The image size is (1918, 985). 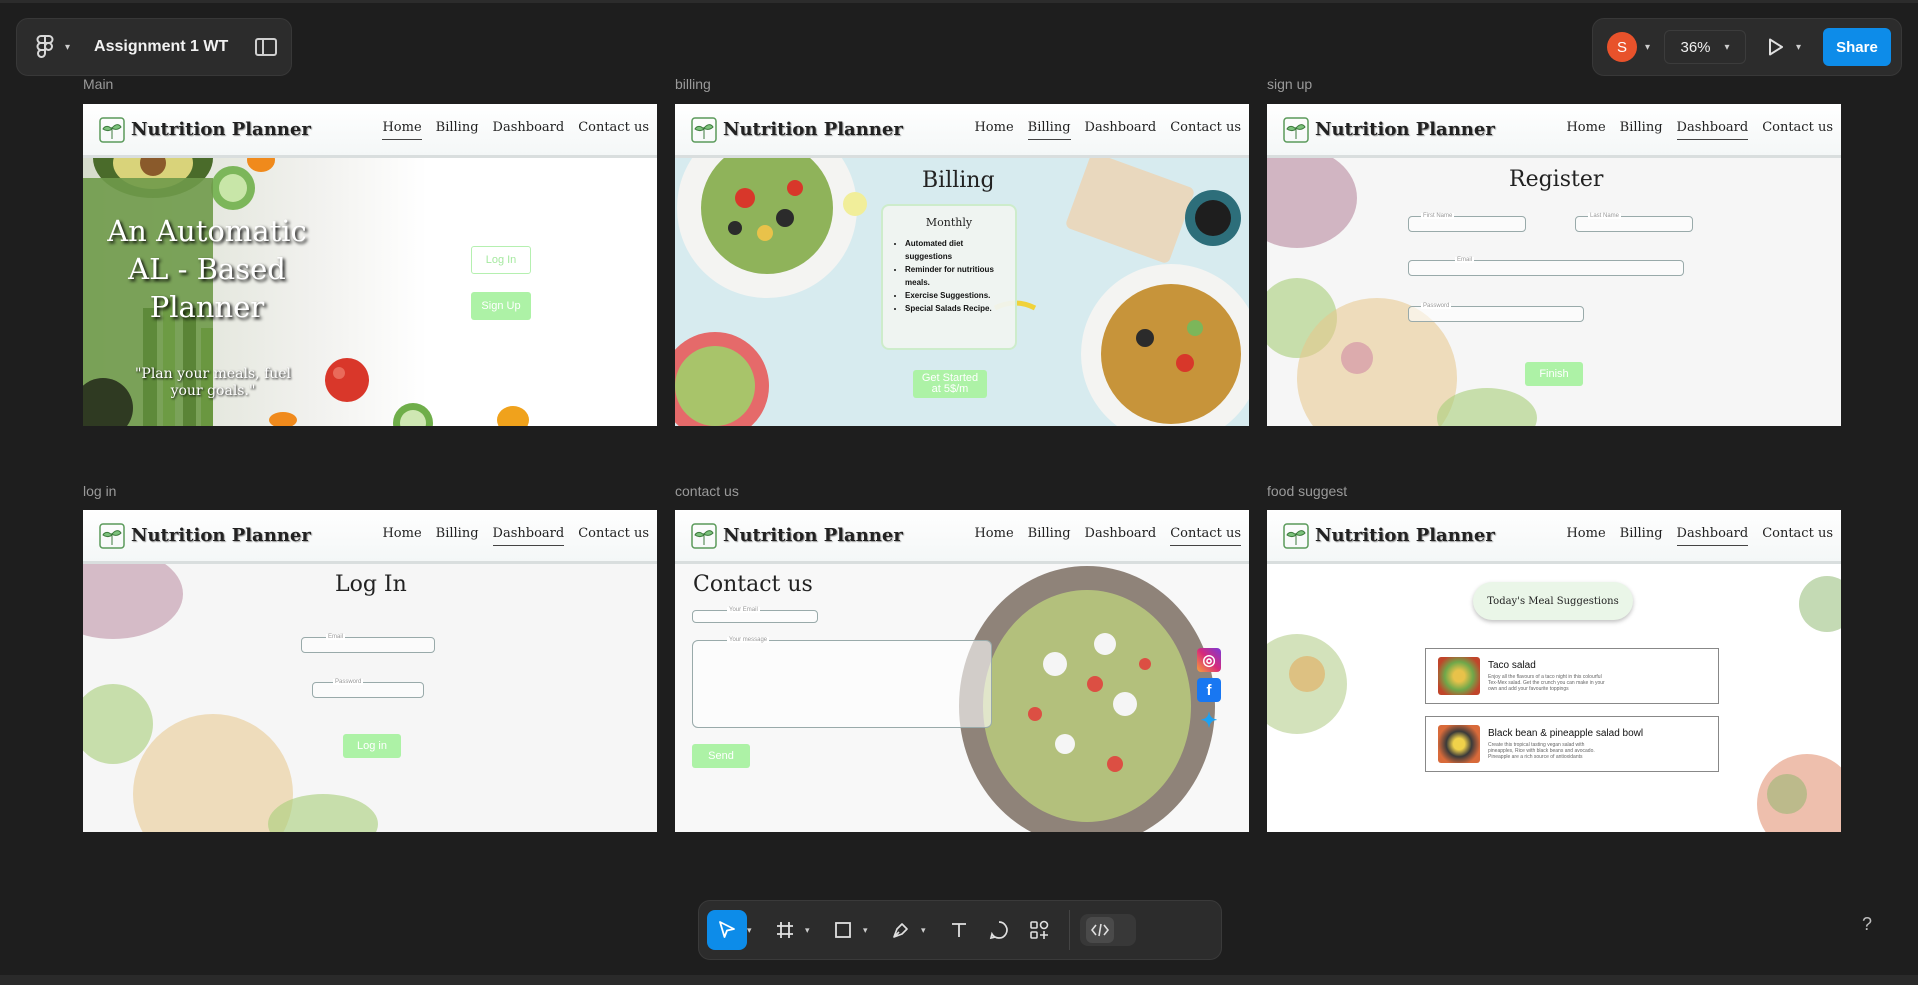 I want to click on salad-background-image, so click(x=370, y=698).